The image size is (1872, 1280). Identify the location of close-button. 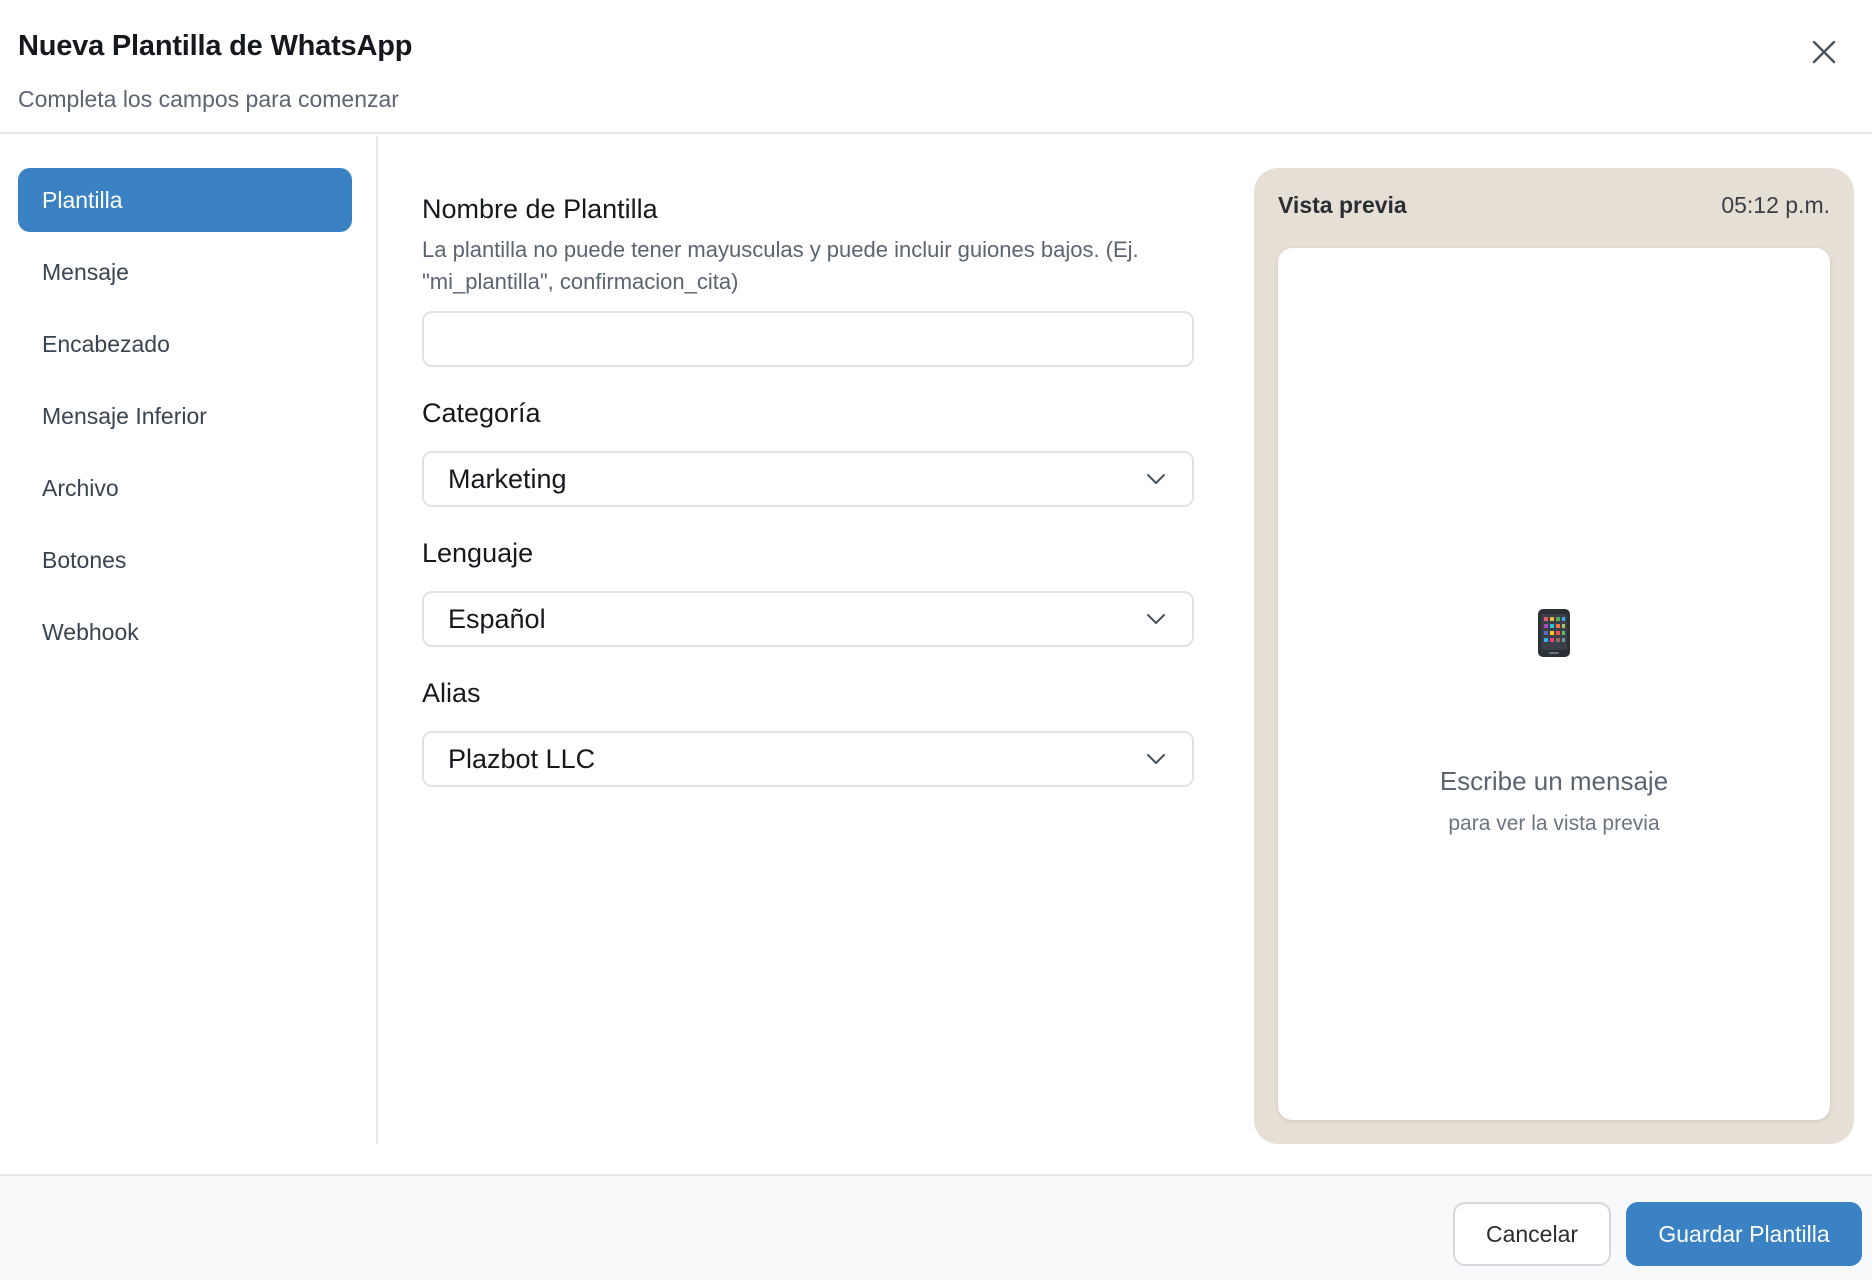
(1824, 52).